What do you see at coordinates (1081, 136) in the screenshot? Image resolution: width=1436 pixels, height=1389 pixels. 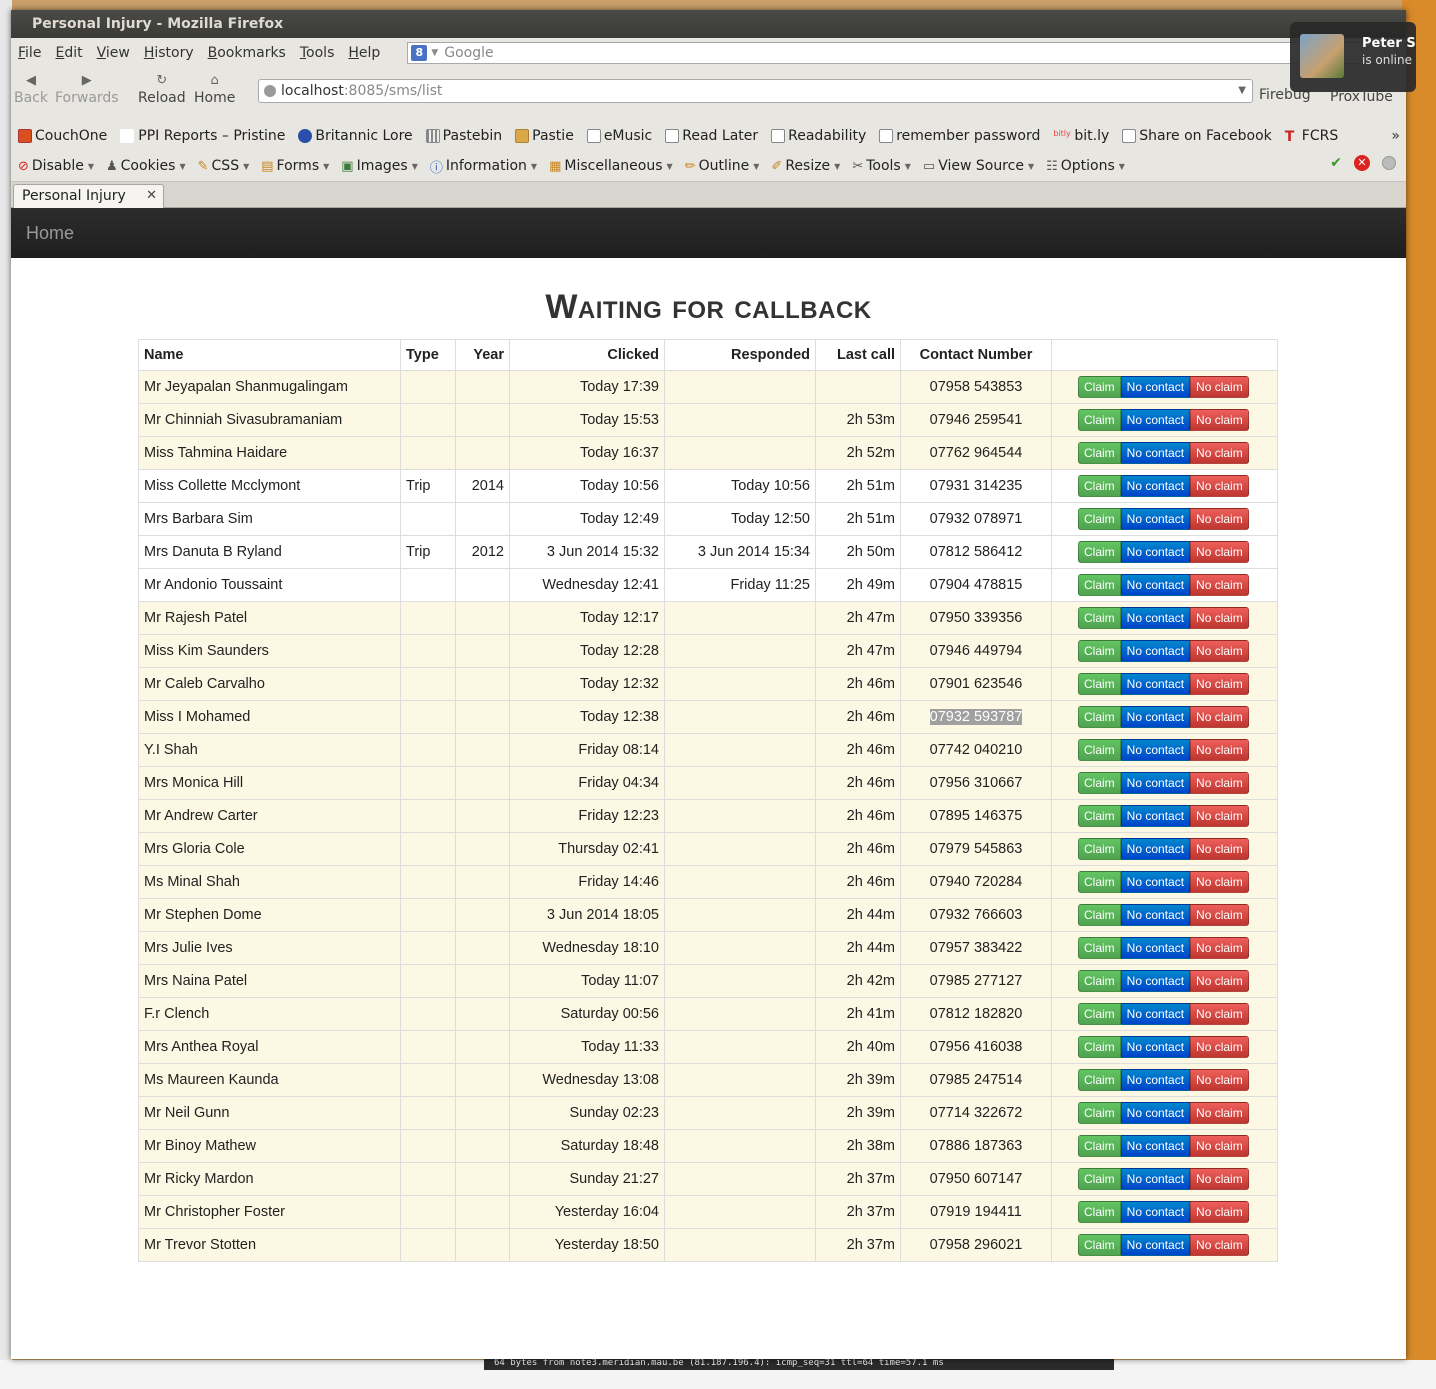 I see `bookmark-bit-ly: bitly bit.ly` at bounding box center [1081, 136].